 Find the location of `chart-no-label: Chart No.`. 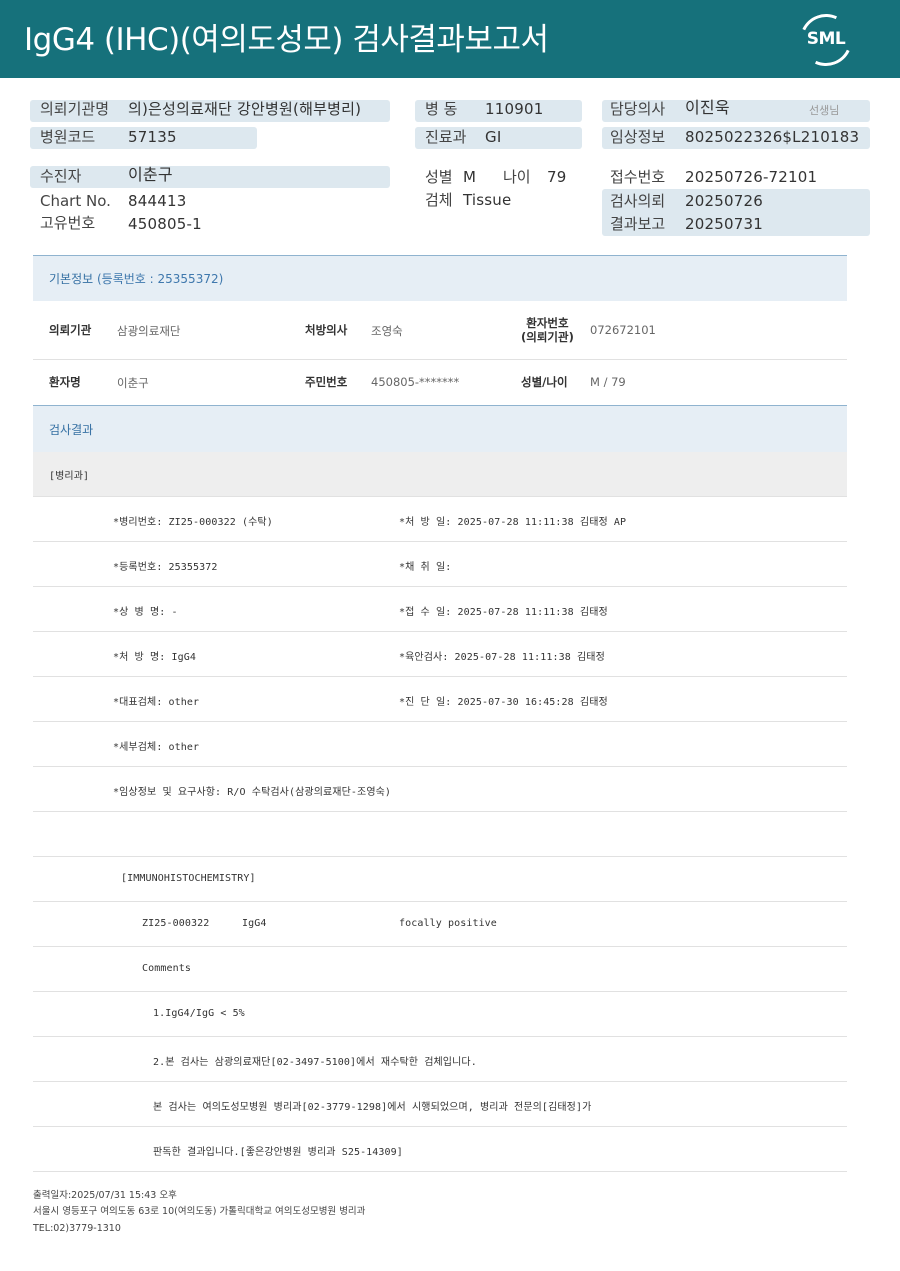

chart-no-label: Chart No. is located at coordinates (75, 201).